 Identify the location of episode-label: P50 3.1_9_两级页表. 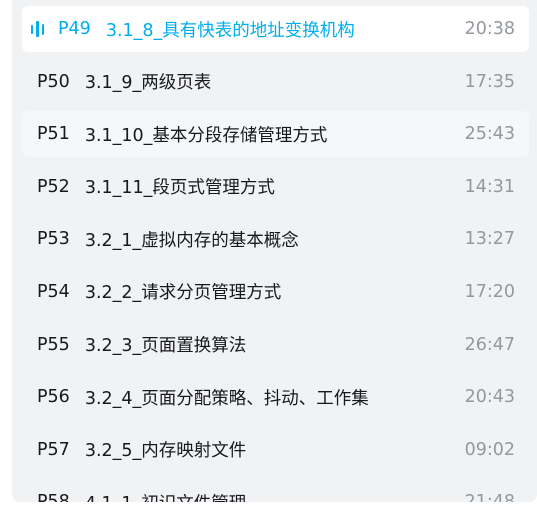
(116, 81).